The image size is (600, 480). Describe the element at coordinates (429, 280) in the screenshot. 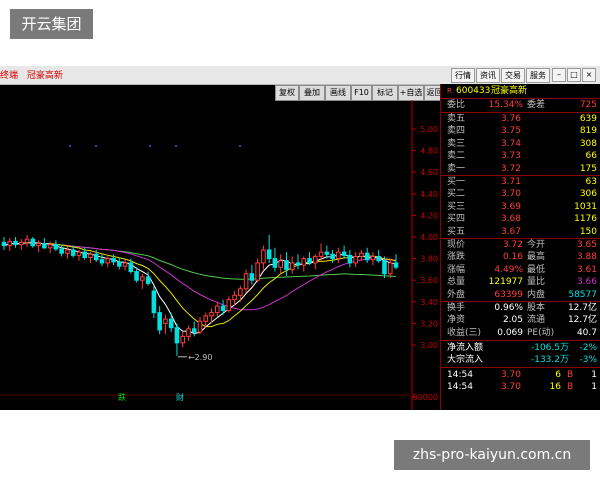

I see `y-tick-label: 3.60` at that location.